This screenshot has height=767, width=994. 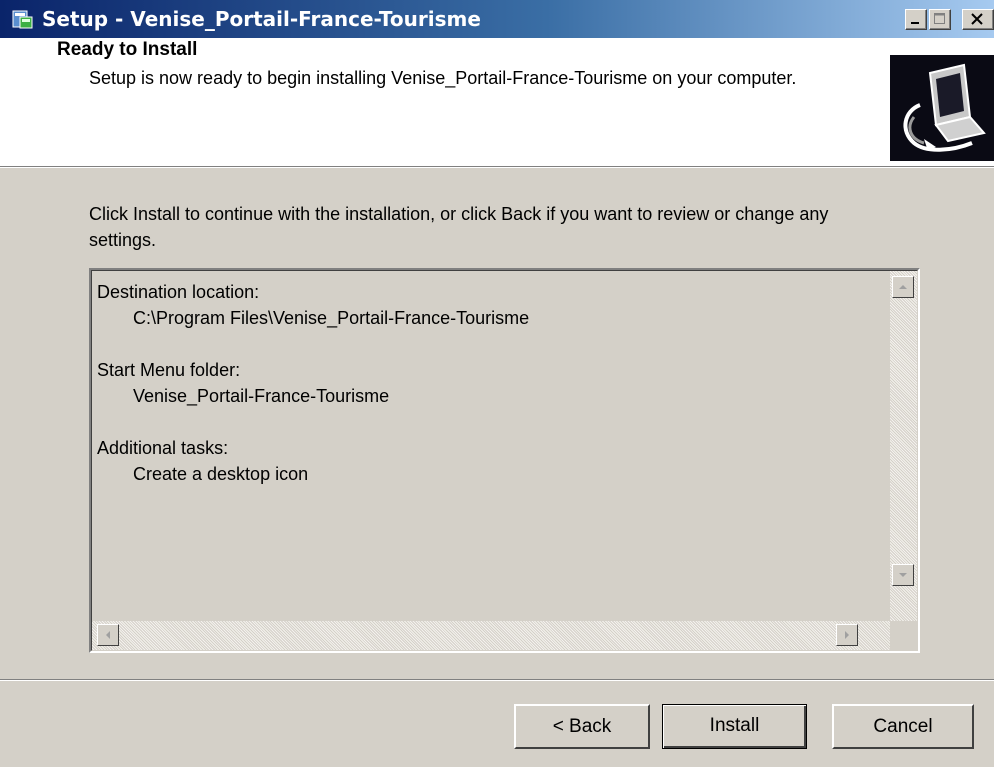 I want to click on startmenu-value: Venise_Portail-France-Tourisme, so click(x=261, y=396).